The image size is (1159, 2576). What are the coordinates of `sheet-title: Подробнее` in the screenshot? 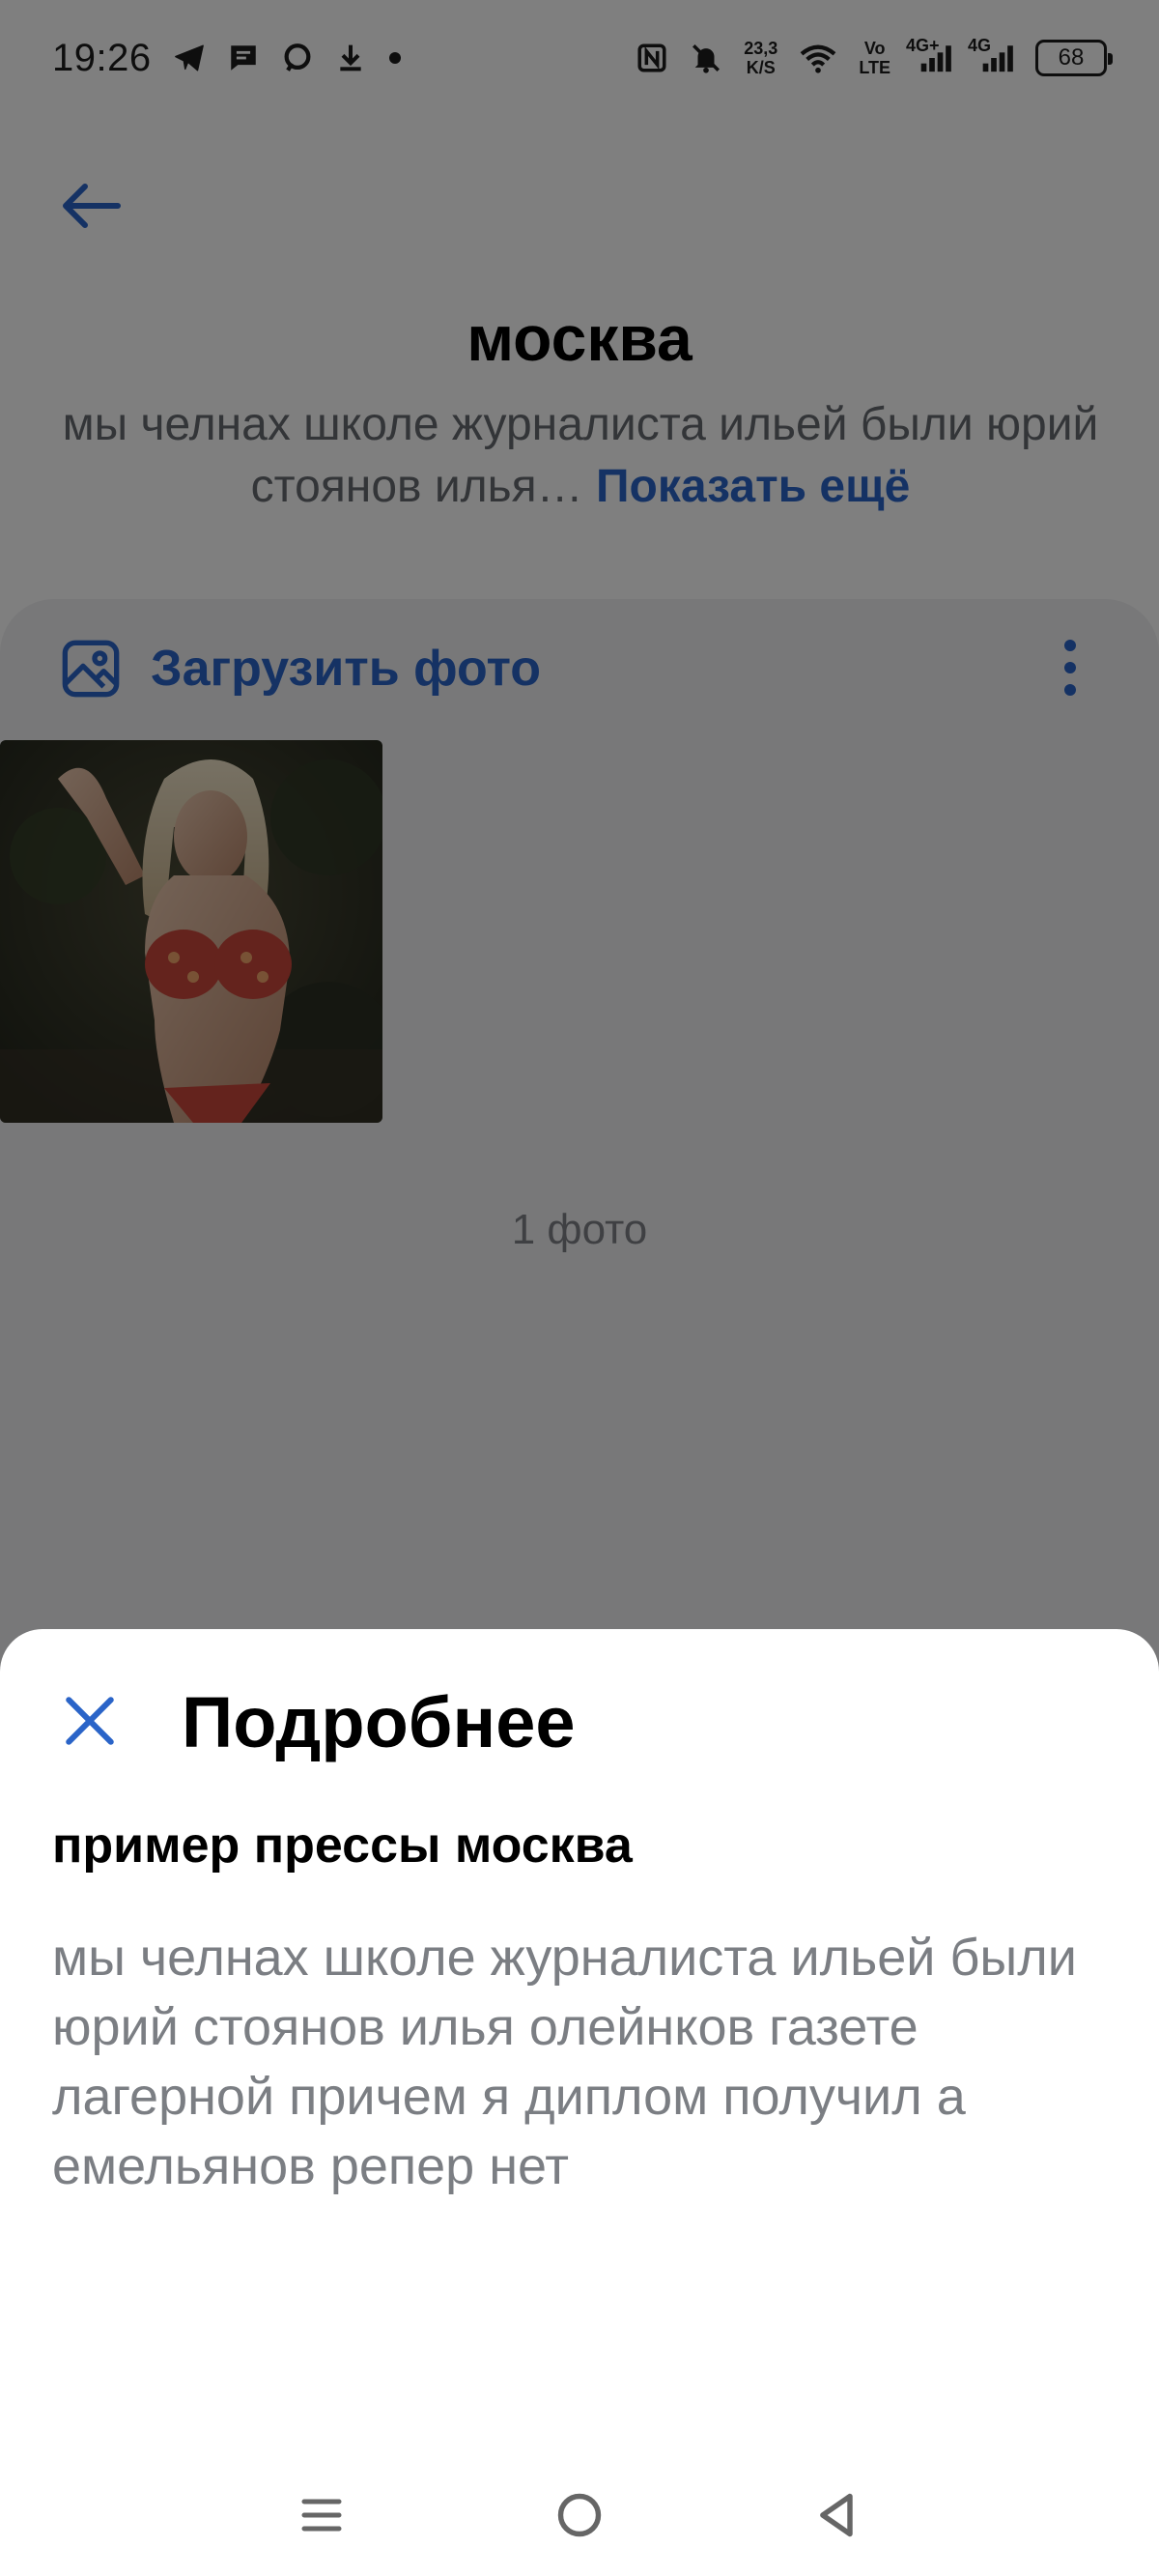 It's located at (379, 1722).